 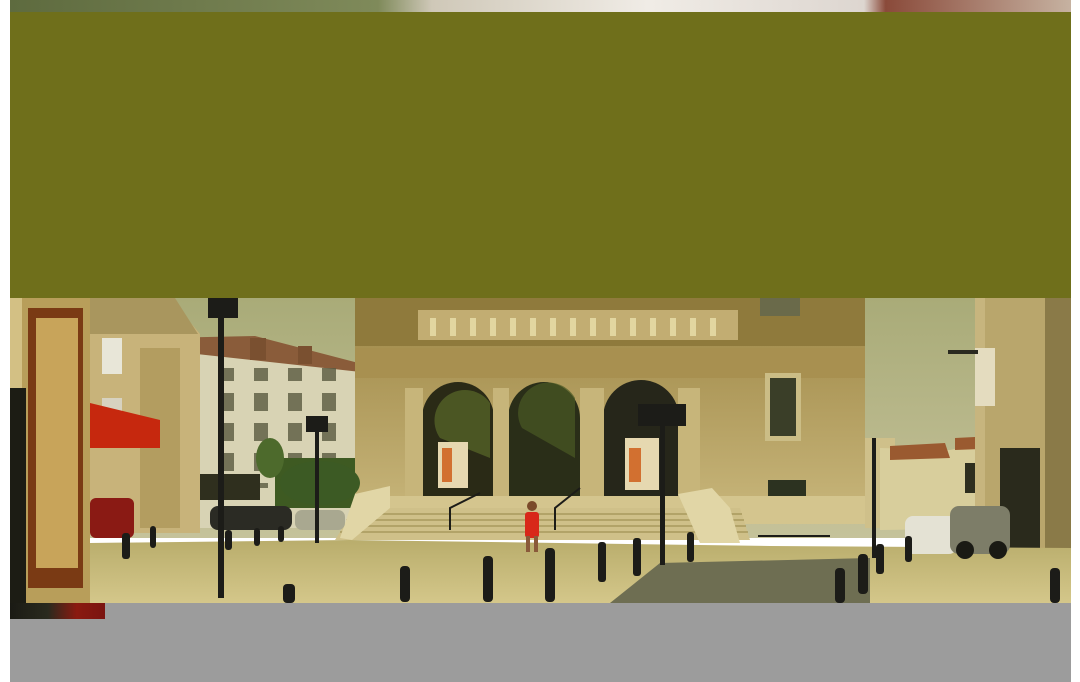 I want to click on gray-band, so click(x=540, y=642).